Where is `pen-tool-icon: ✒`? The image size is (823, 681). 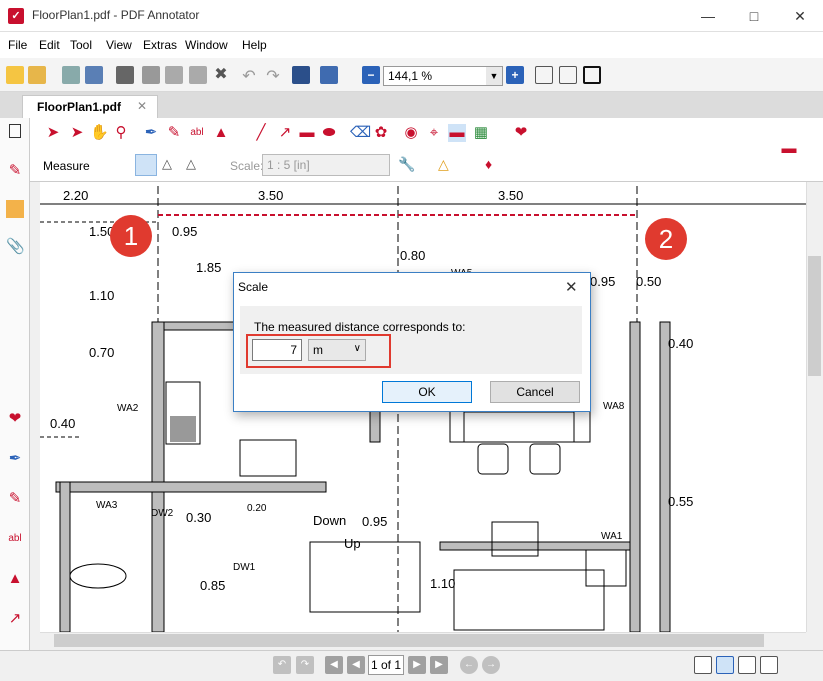 pen-tool-icon: ✒ is located at coordinates (151, 133).